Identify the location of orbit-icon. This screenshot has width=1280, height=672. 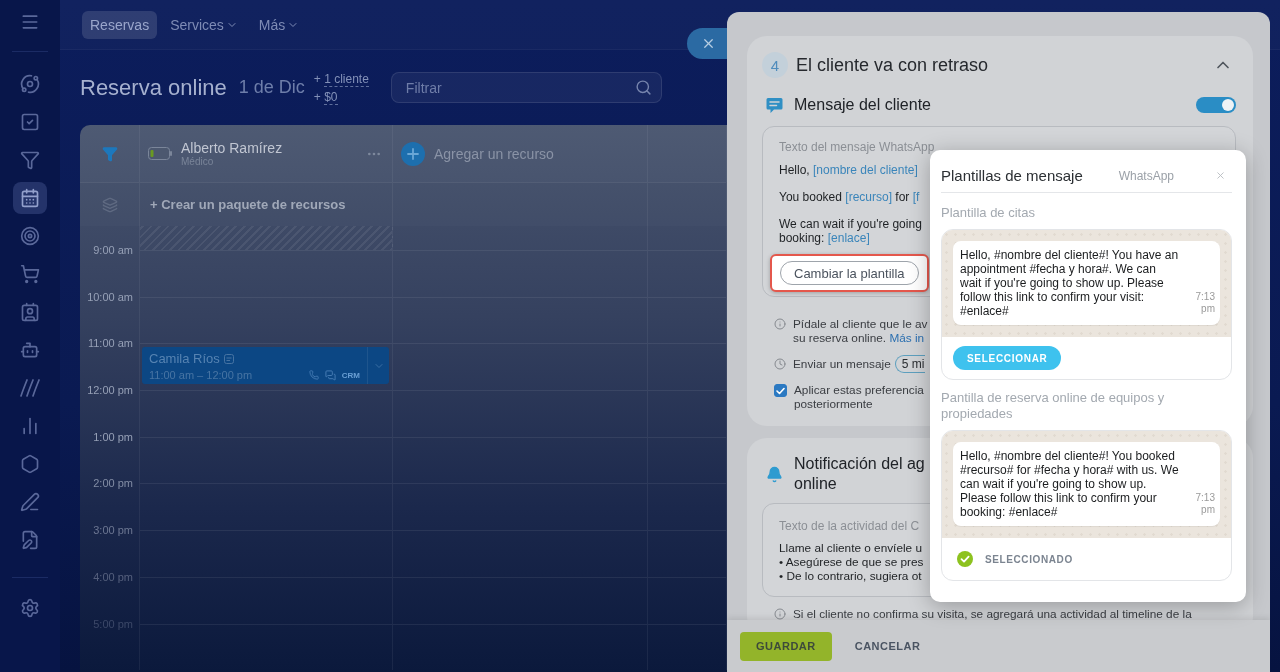
(30, 84).